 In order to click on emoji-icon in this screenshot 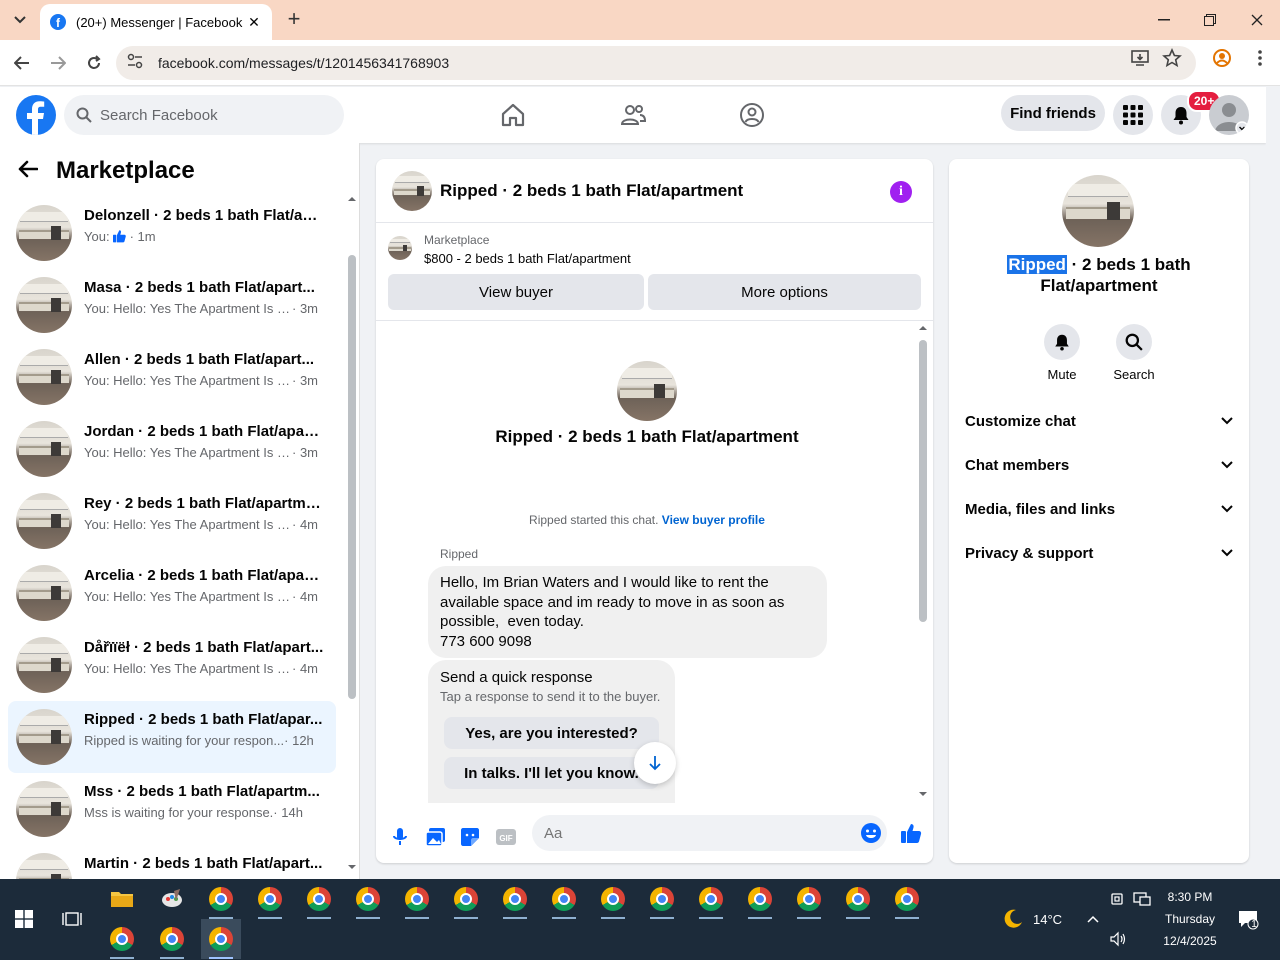, I will do `click(871, 833)`.